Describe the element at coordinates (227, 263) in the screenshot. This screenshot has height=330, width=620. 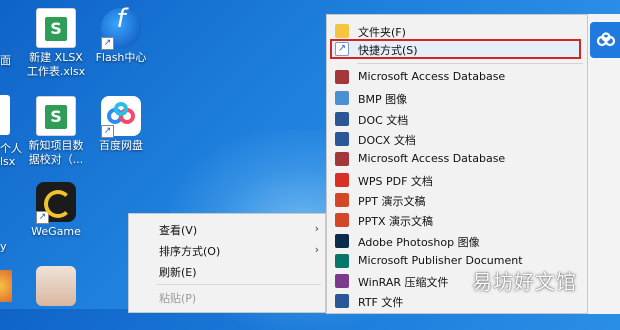
I see `desktop-context-menu: 查看(V) › 排序方式(O) › 刷新(E) 粘贴(P)` at that location.